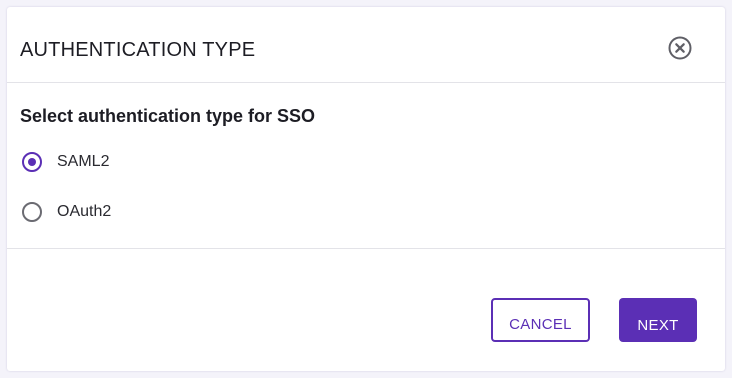 The height and width of the screenshot is (378, 732). I want to click on auth-type-prompt: Select authentication type for SSO, so click(168, 116).